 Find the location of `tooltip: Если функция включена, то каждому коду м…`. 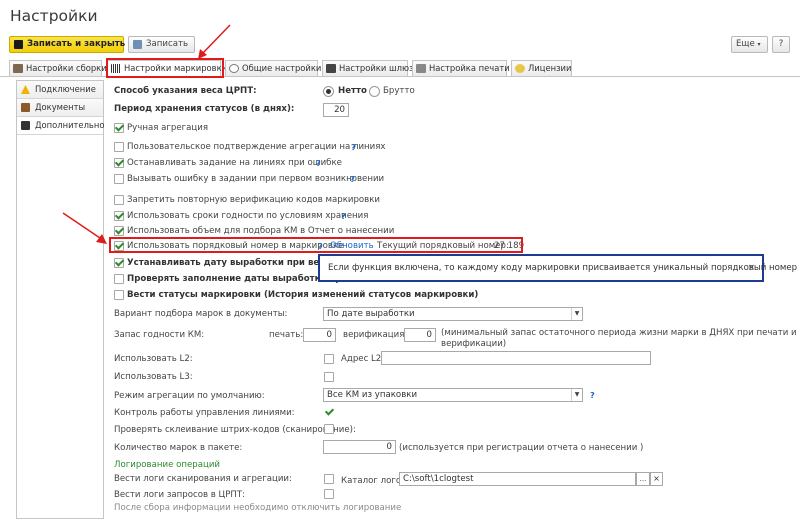

tooltip: Если функция включена, то каждому коду м… is located at coordinates (557, 268).